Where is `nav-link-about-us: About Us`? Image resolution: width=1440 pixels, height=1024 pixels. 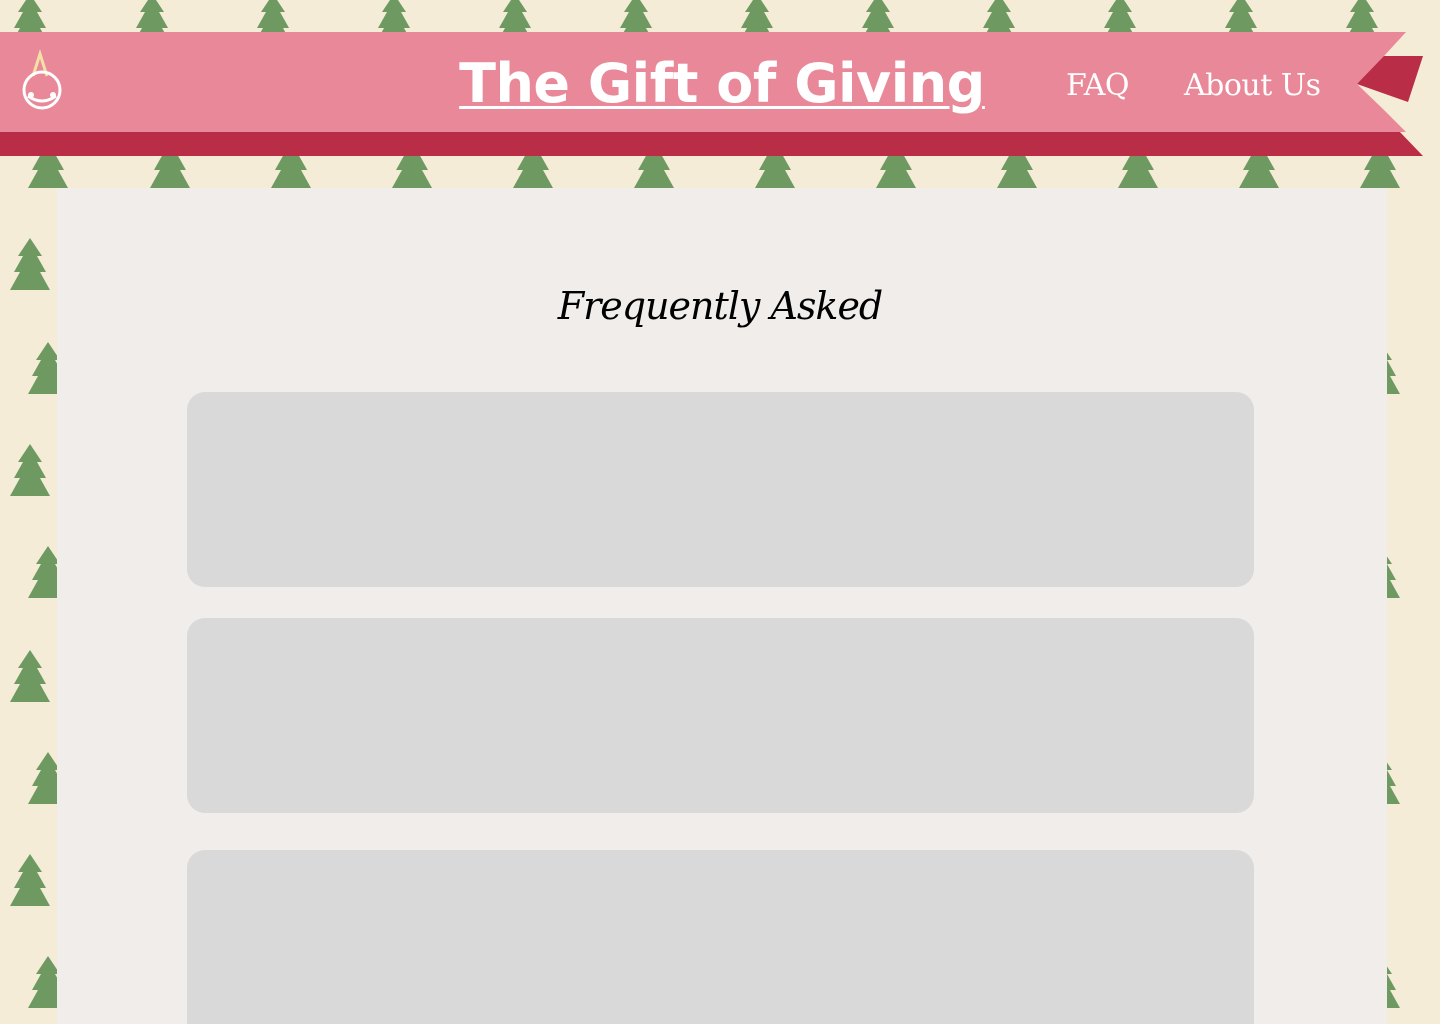
nav-link-about-us: About Us is located at coordinates (1254, 86).